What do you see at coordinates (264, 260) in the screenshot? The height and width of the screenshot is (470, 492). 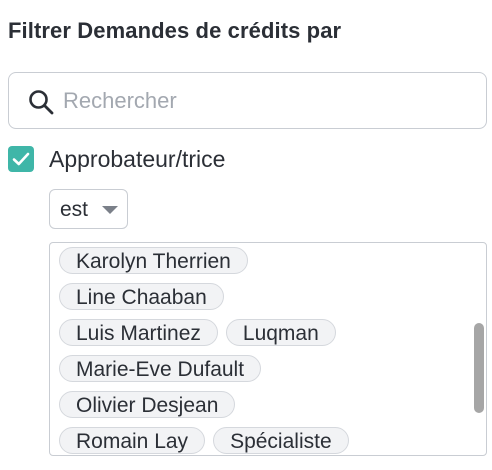 I see `chip-row: Karolyn Therrien` at bounding box center [264, 260].